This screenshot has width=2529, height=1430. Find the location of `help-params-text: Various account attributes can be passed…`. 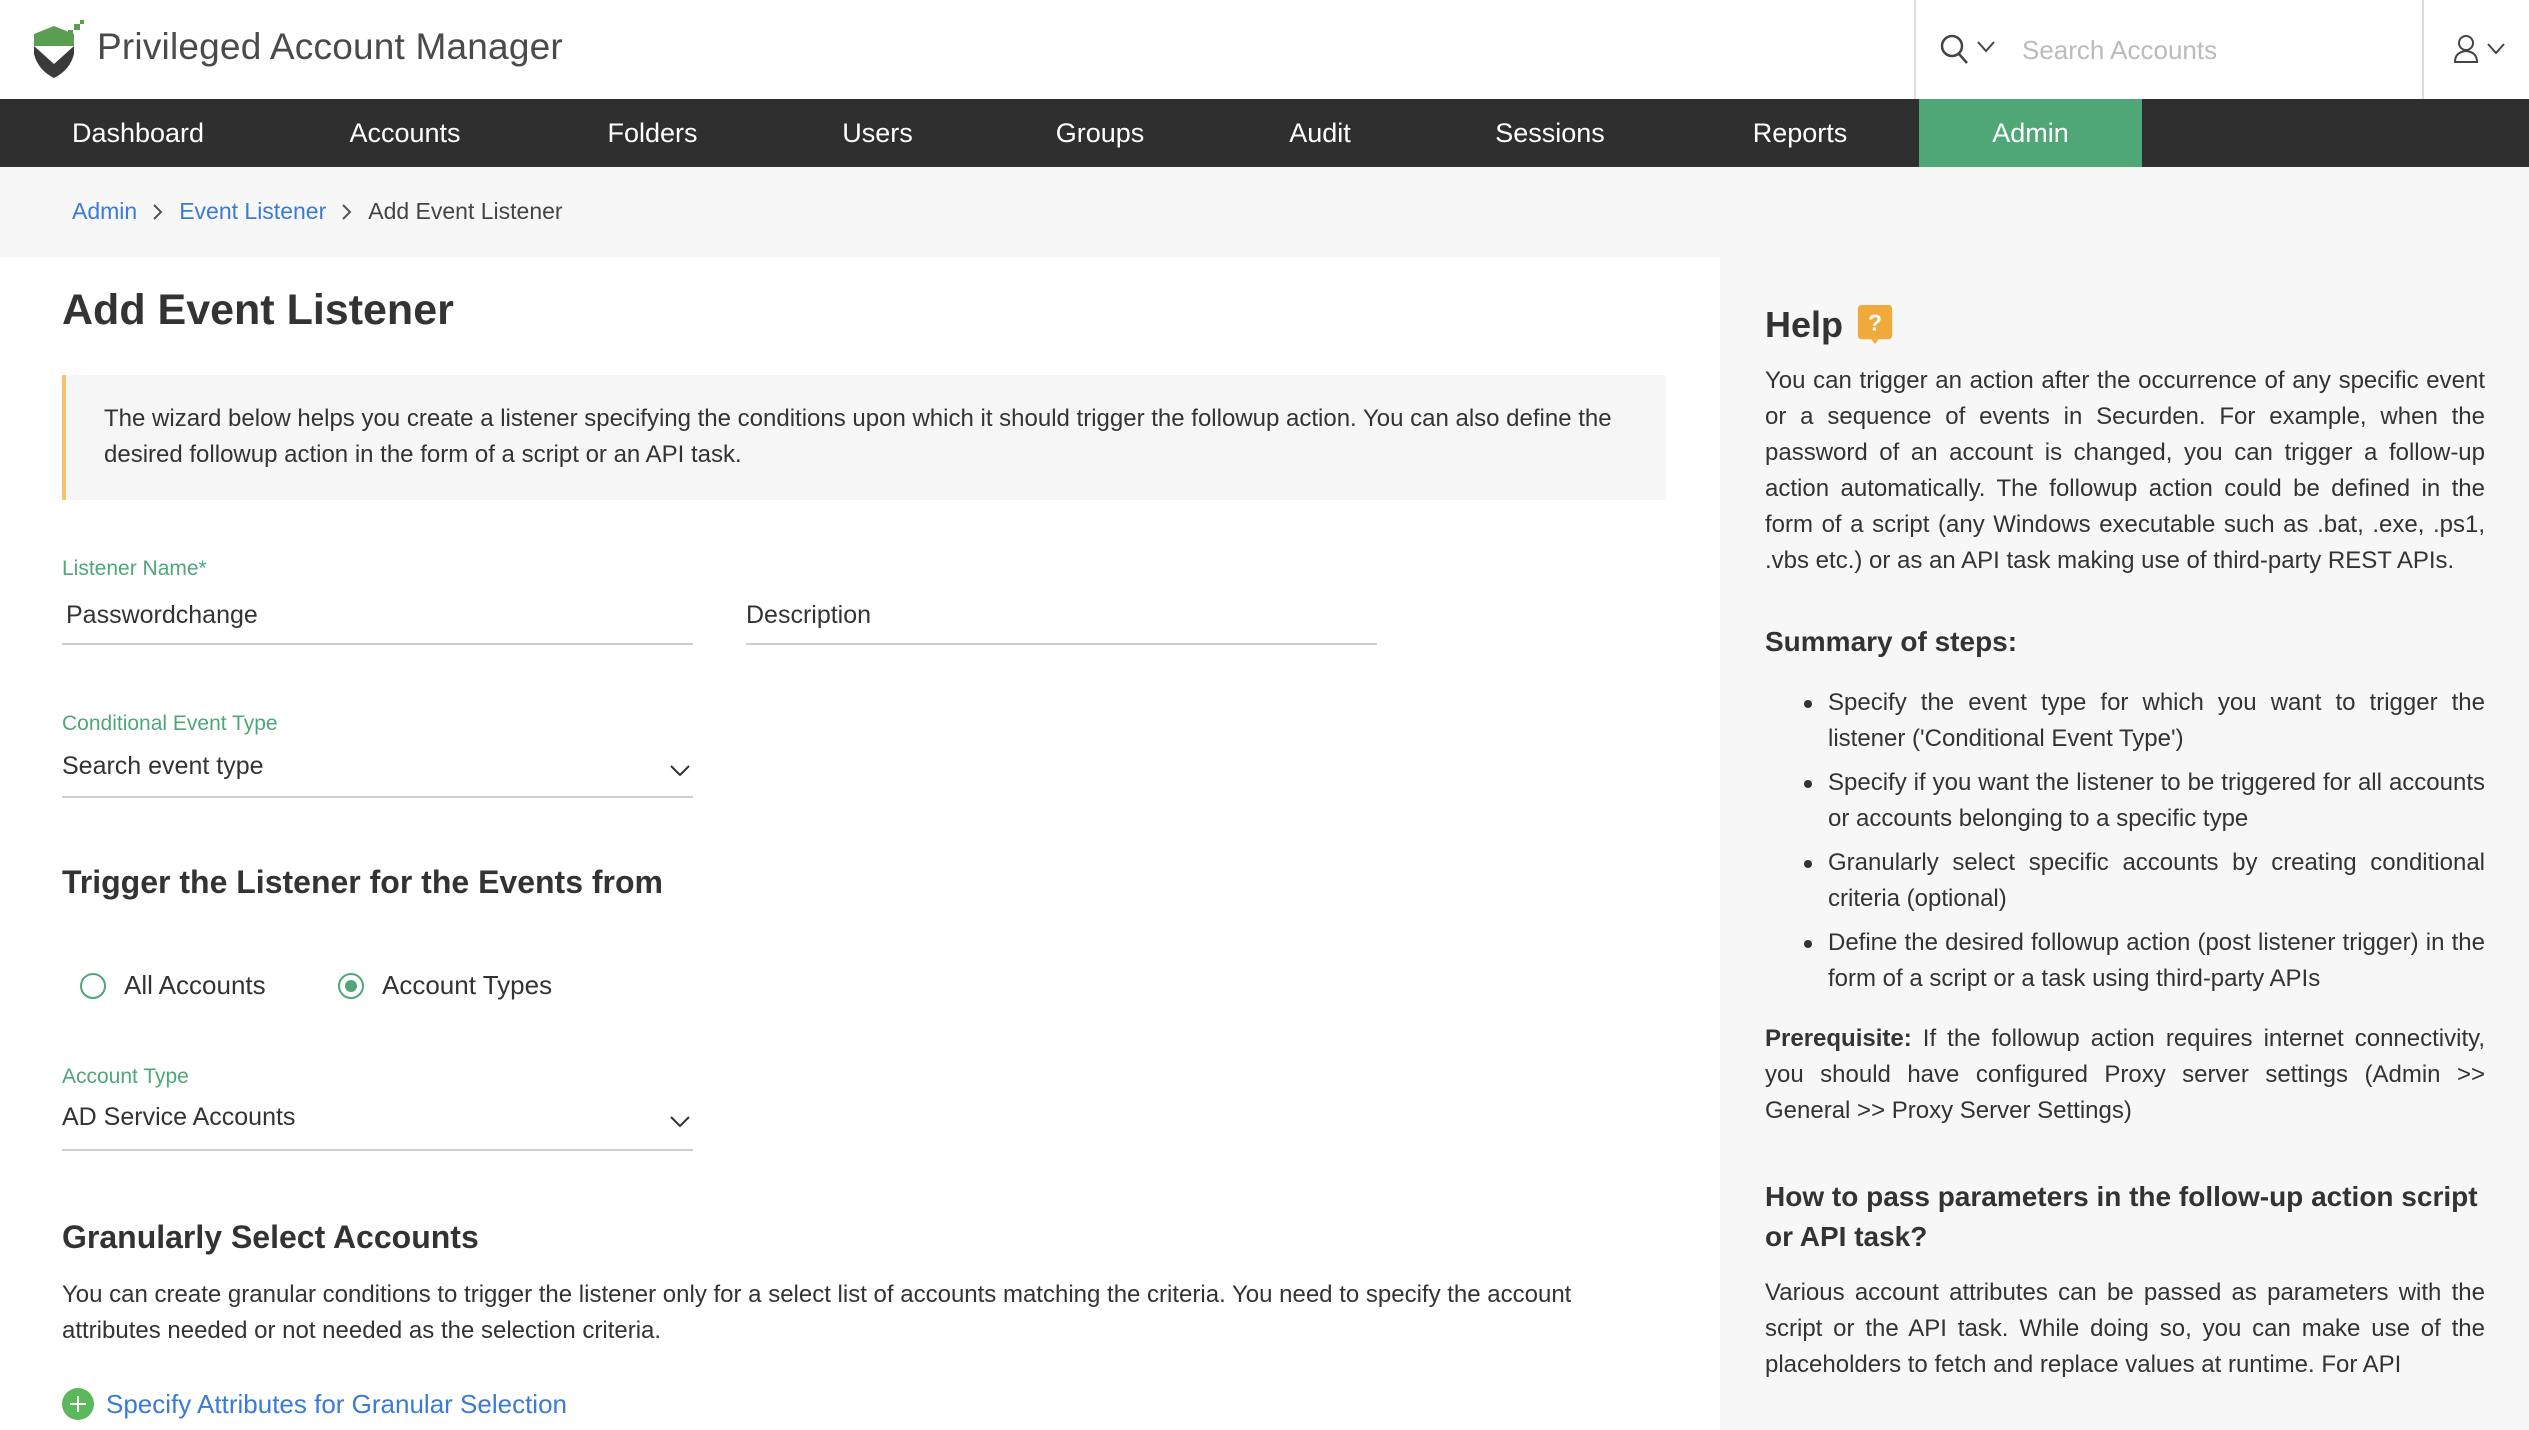

help-params-text: Various account attributes can be passed… is located at coordinates (2125, 1328).